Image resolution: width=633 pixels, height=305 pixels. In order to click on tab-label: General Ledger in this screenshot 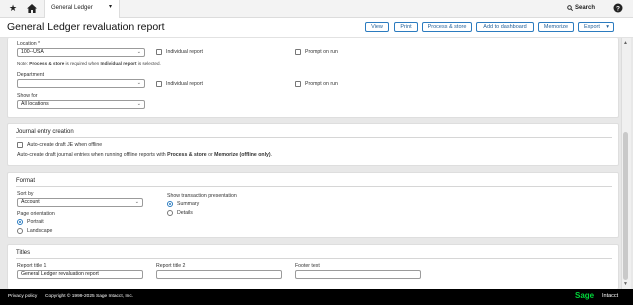, I will do `click(72, 8)`.